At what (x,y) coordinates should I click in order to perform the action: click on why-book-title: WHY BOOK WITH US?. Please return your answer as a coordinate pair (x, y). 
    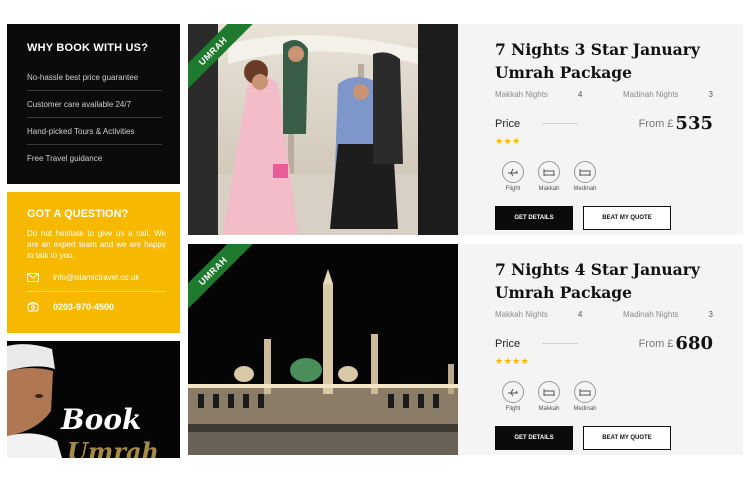
    Looking at the image, I should click on (88, 48).